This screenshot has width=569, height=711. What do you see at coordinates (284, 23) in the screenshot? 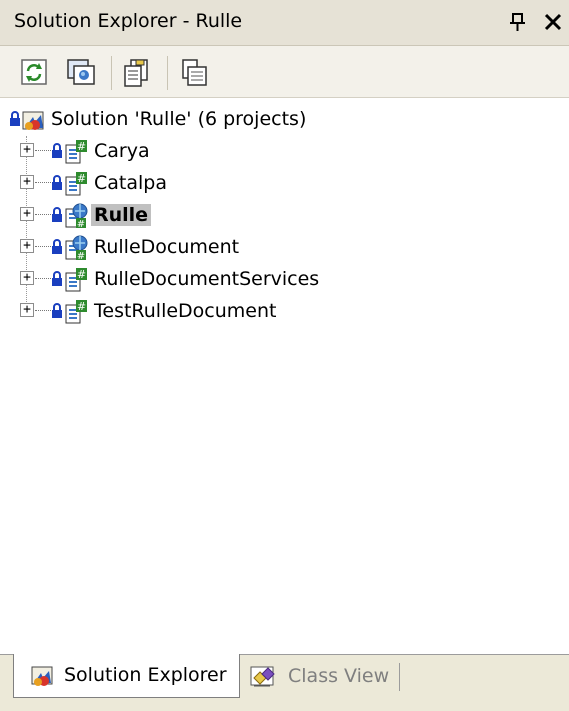
I see `title-bar: Solution Explorer - Rulle` at bounding box center [284, 23].